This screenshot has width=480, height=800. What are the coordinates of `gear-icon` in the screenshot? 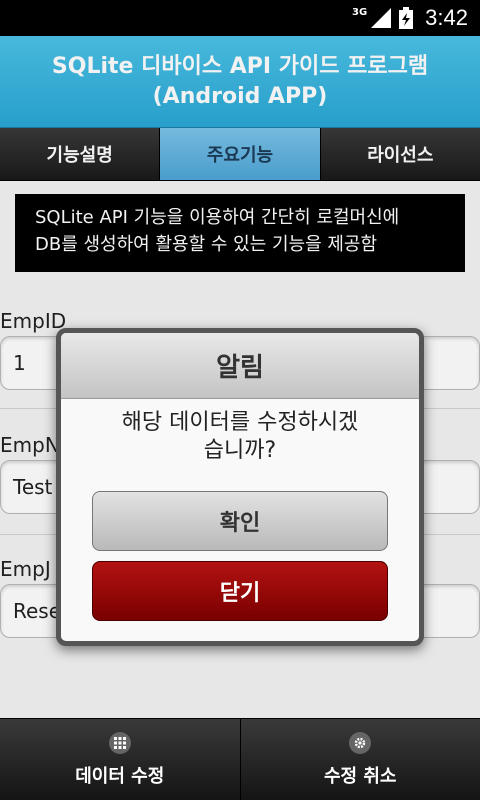 It's located at (360, 742).